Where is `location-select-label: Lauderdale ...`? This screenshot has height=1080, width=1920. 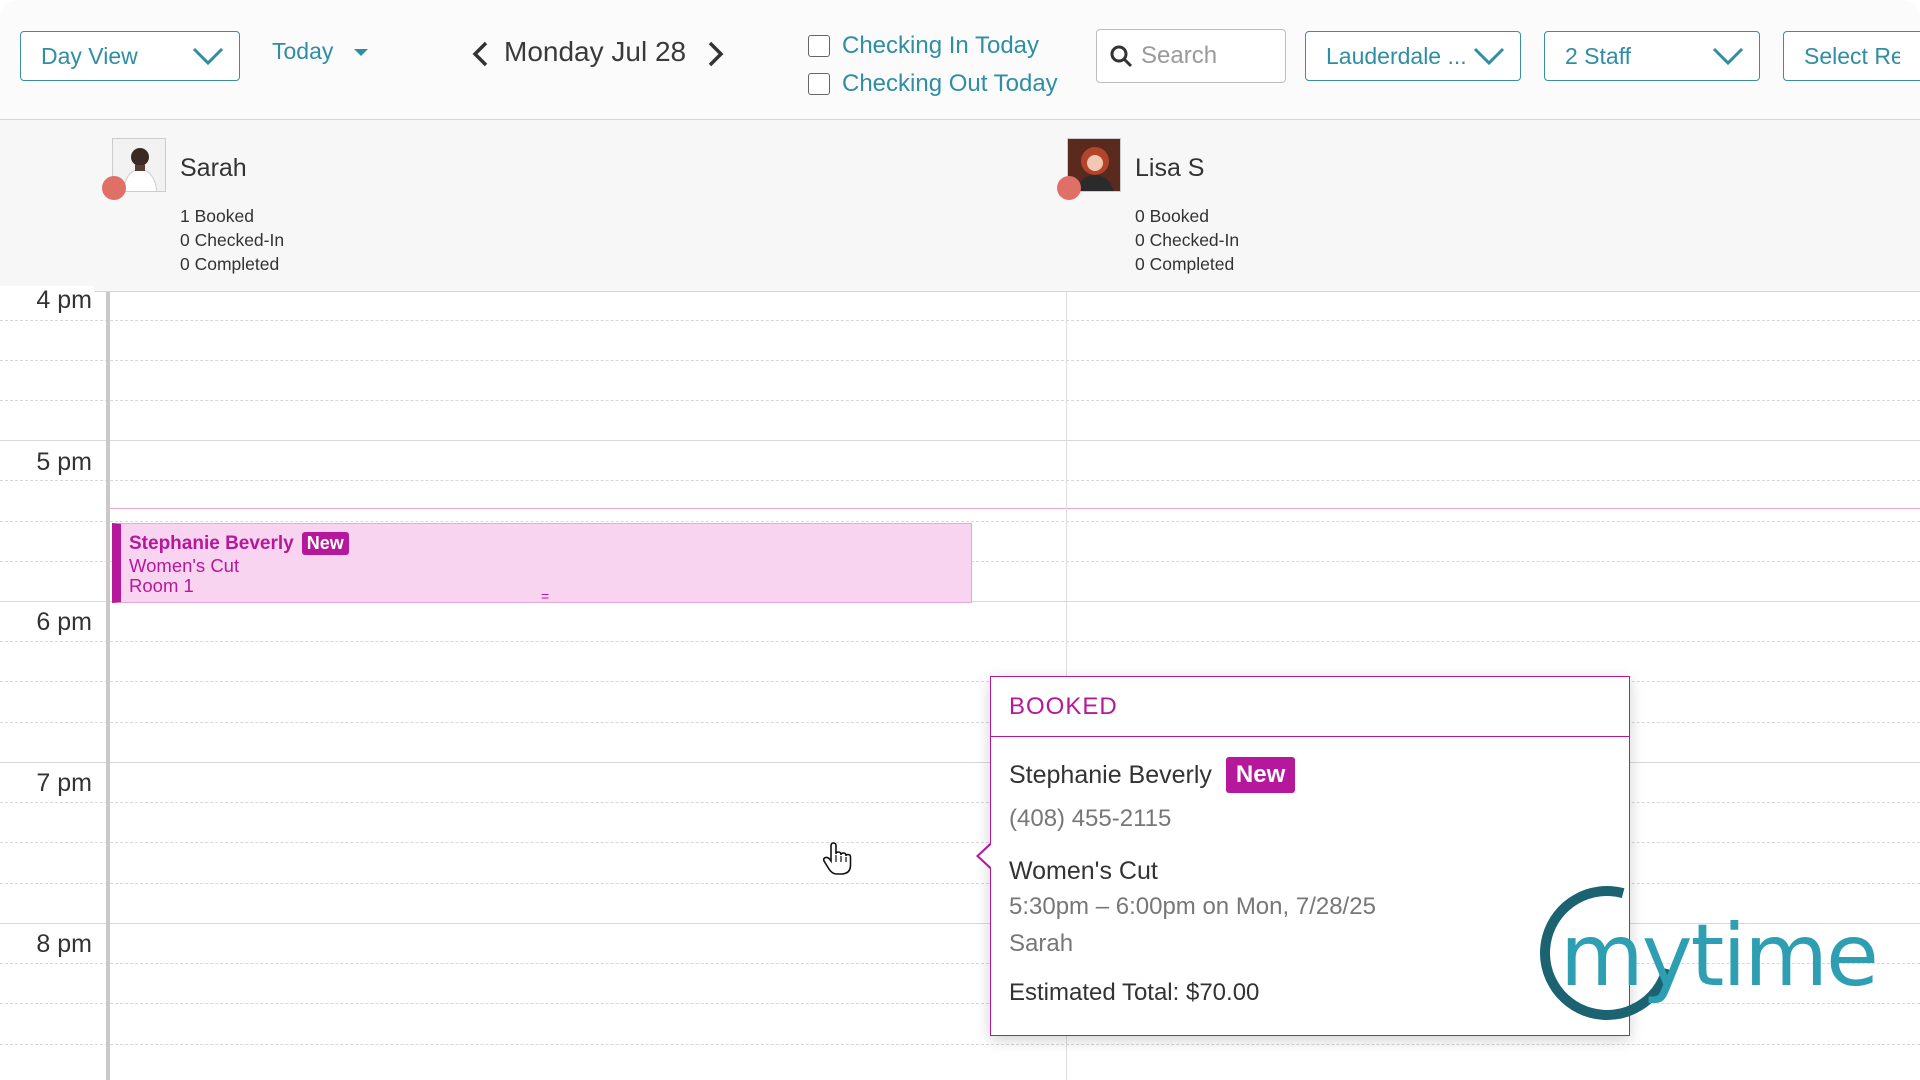
location-select-label: Lauderdale ... is located at coordinates (1396, 55).